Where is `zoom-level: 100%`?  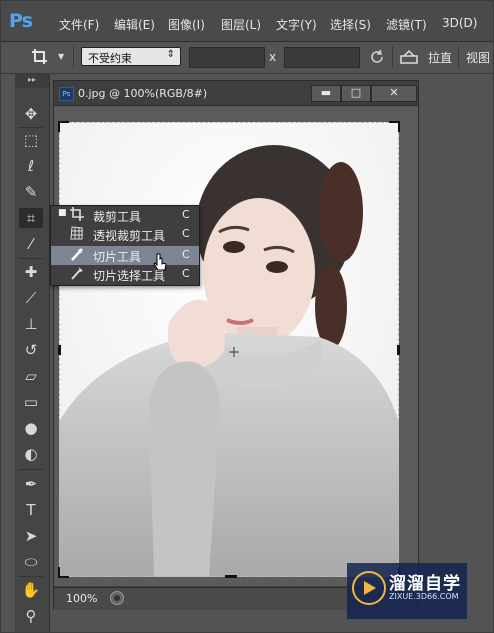 zoom-level: 100% is located at coordinates (81, 598).